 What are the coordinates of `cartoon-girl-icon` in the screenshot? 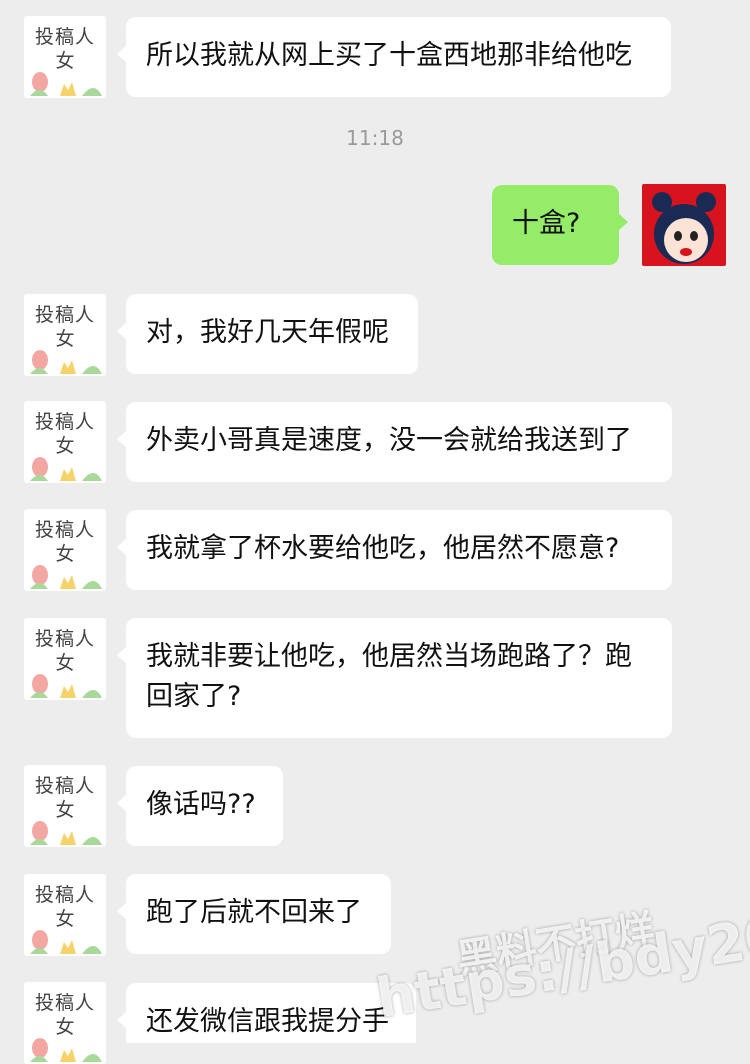 It's located at (684, 228).